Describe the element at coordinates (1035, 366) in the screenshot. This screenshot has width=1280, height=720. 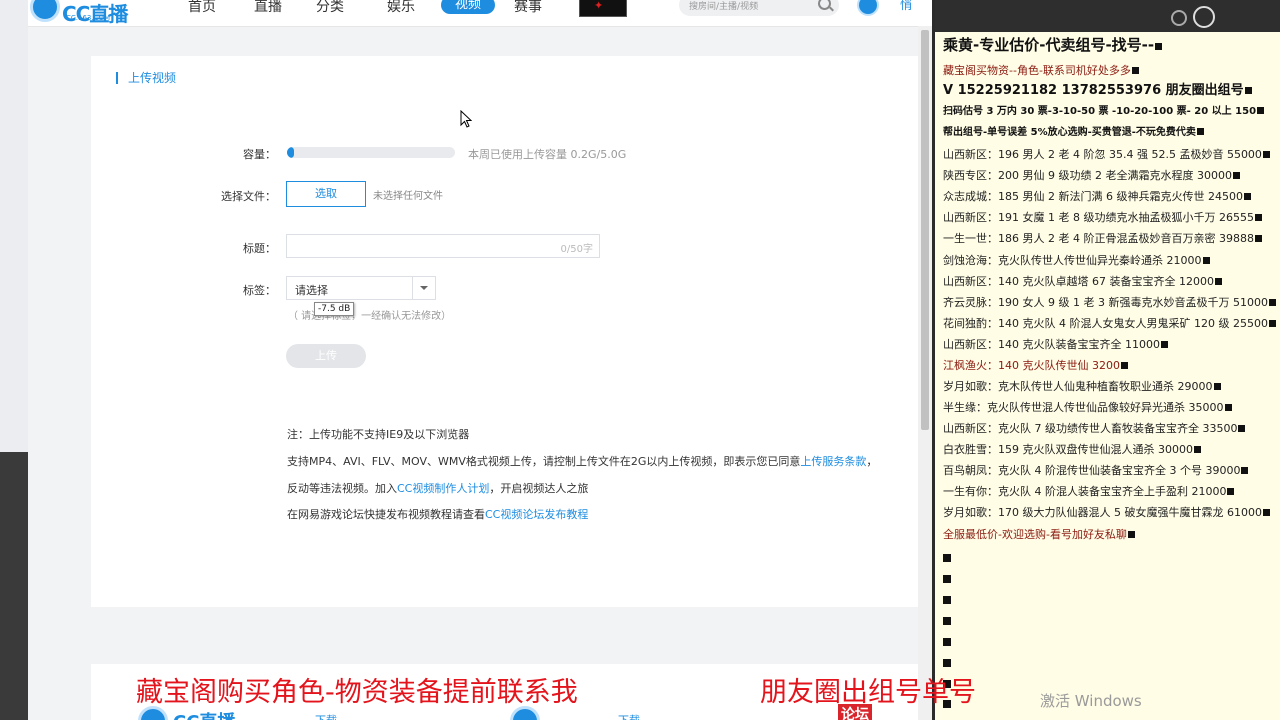
I see `overlay-line: 江枫渔火：140 克火队传世仙 3200` at that location.